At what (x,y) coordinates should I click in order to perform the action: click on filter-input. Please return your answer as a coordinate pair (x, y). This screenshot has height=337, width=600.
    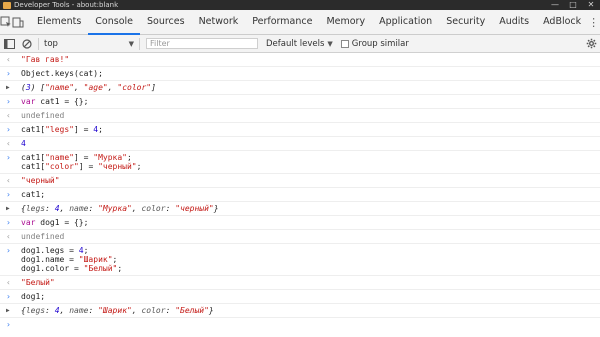
    Looking at the image, I should click on (202, 43).